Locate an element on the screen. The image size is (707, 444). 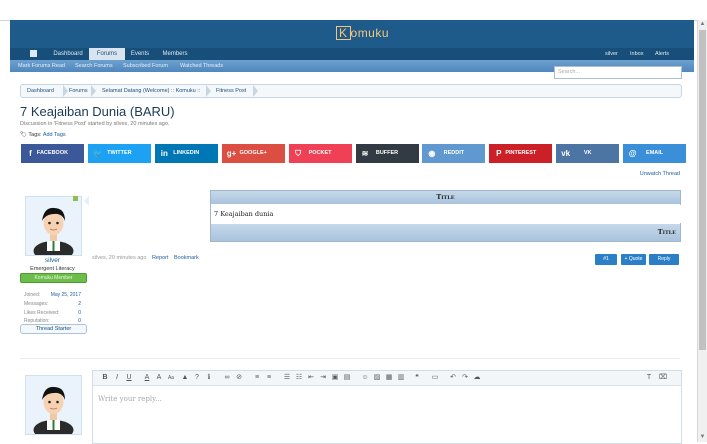
divider is located at coordinates (350, 358).